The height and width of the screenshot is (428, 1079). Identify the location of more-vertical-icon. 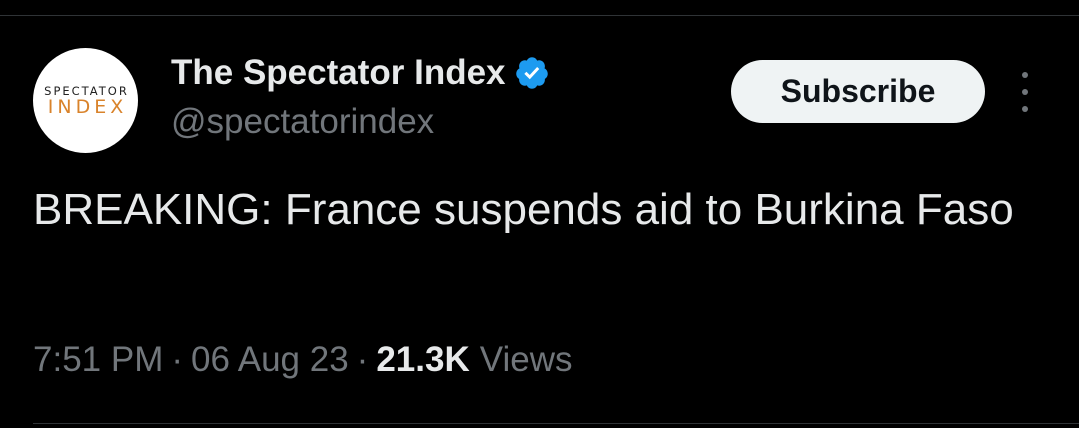
(1025, 92).